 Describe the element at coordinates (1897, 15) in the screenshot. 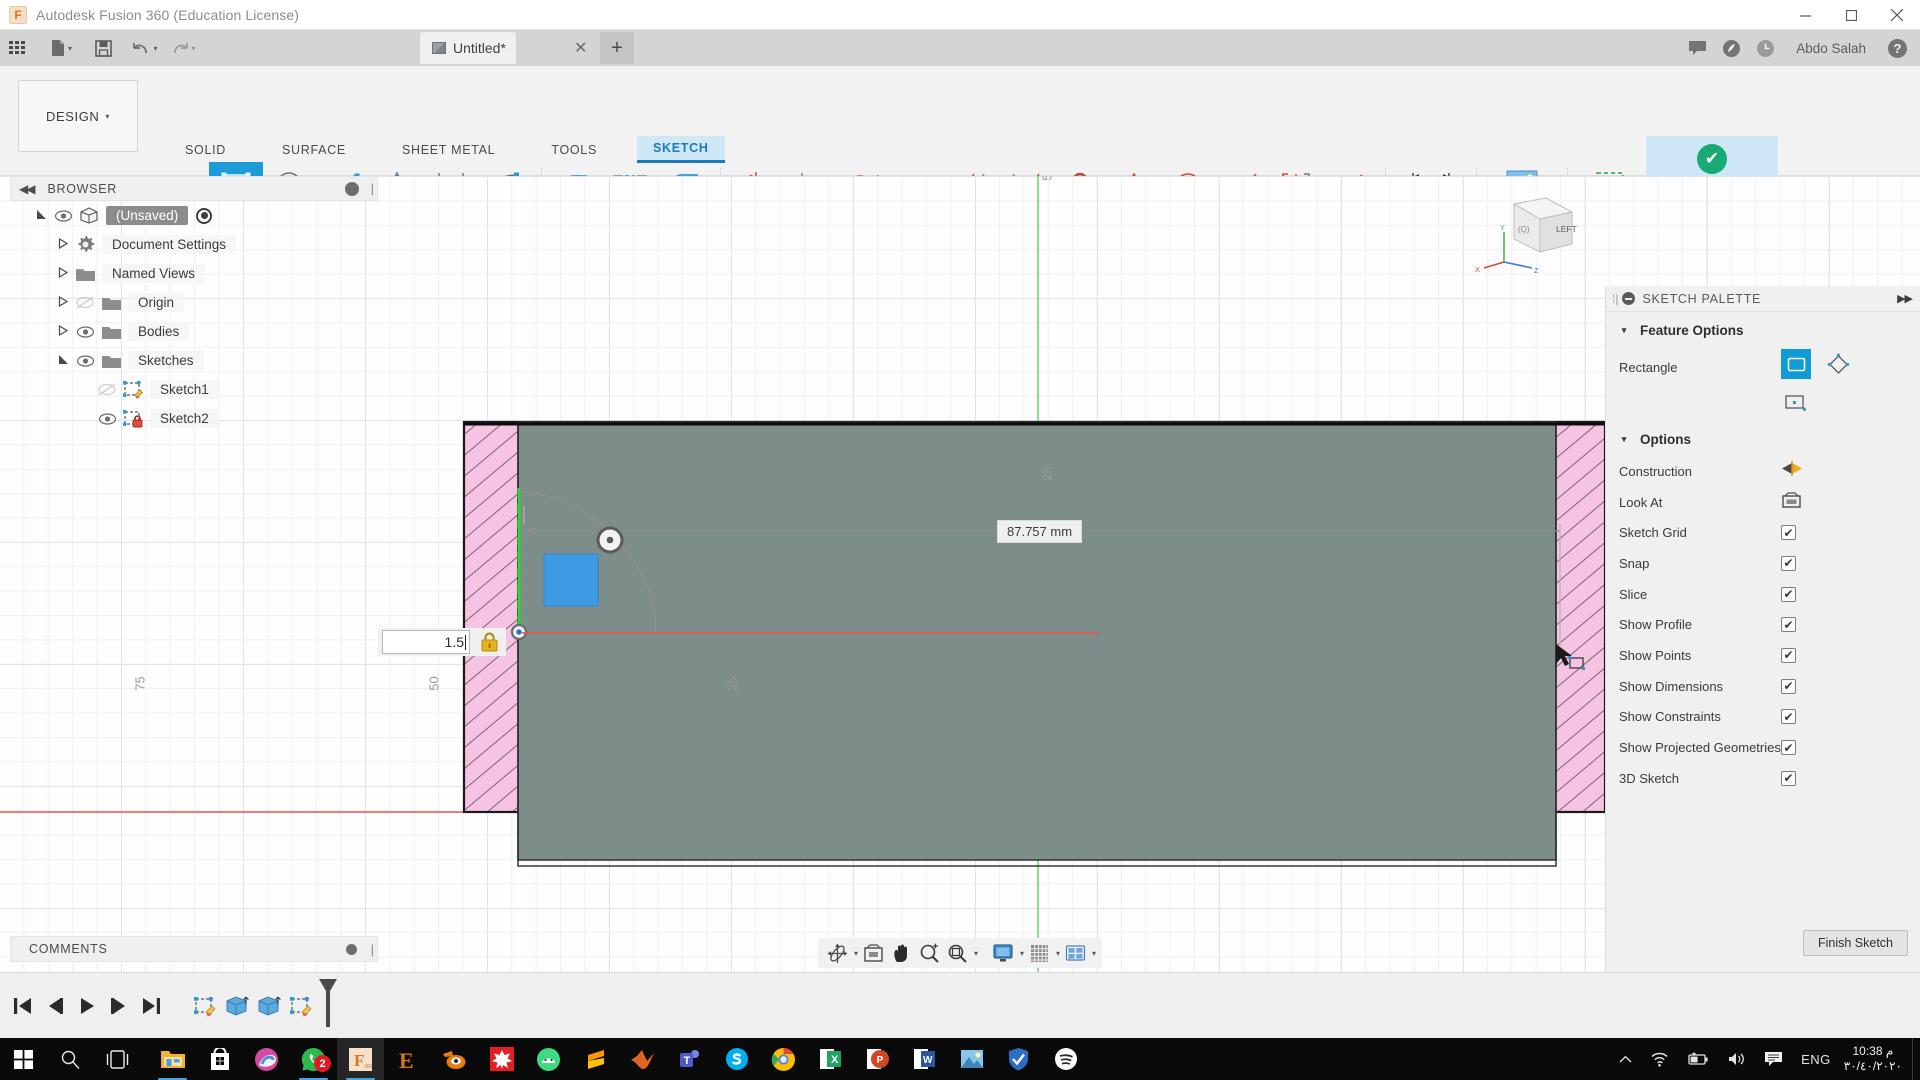

I see `close-button` at that location.